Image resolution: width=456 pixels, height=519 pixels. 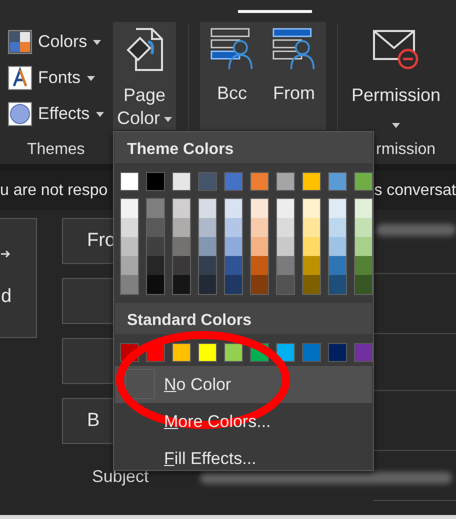 What do you see at coordinates (56, 114) in the screenshot?
I see `theme-option-button: Effects` at bounding box center [56, 114].